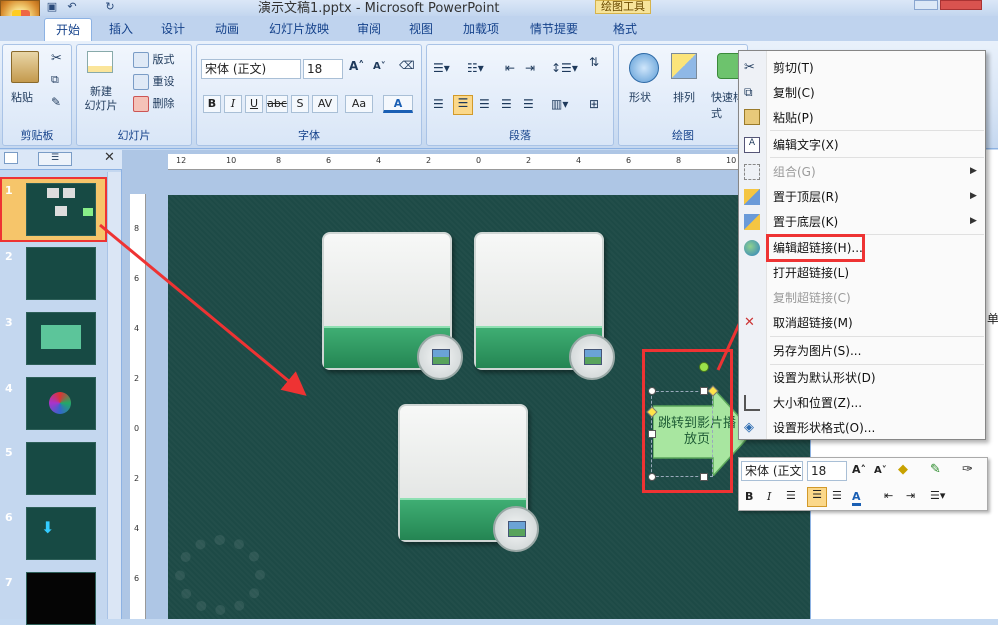  Describe the element at coordinates (813, 323) in the screenshot. I see `menu-item-remove-hyperlink: 取消超链接(M)` at that location.